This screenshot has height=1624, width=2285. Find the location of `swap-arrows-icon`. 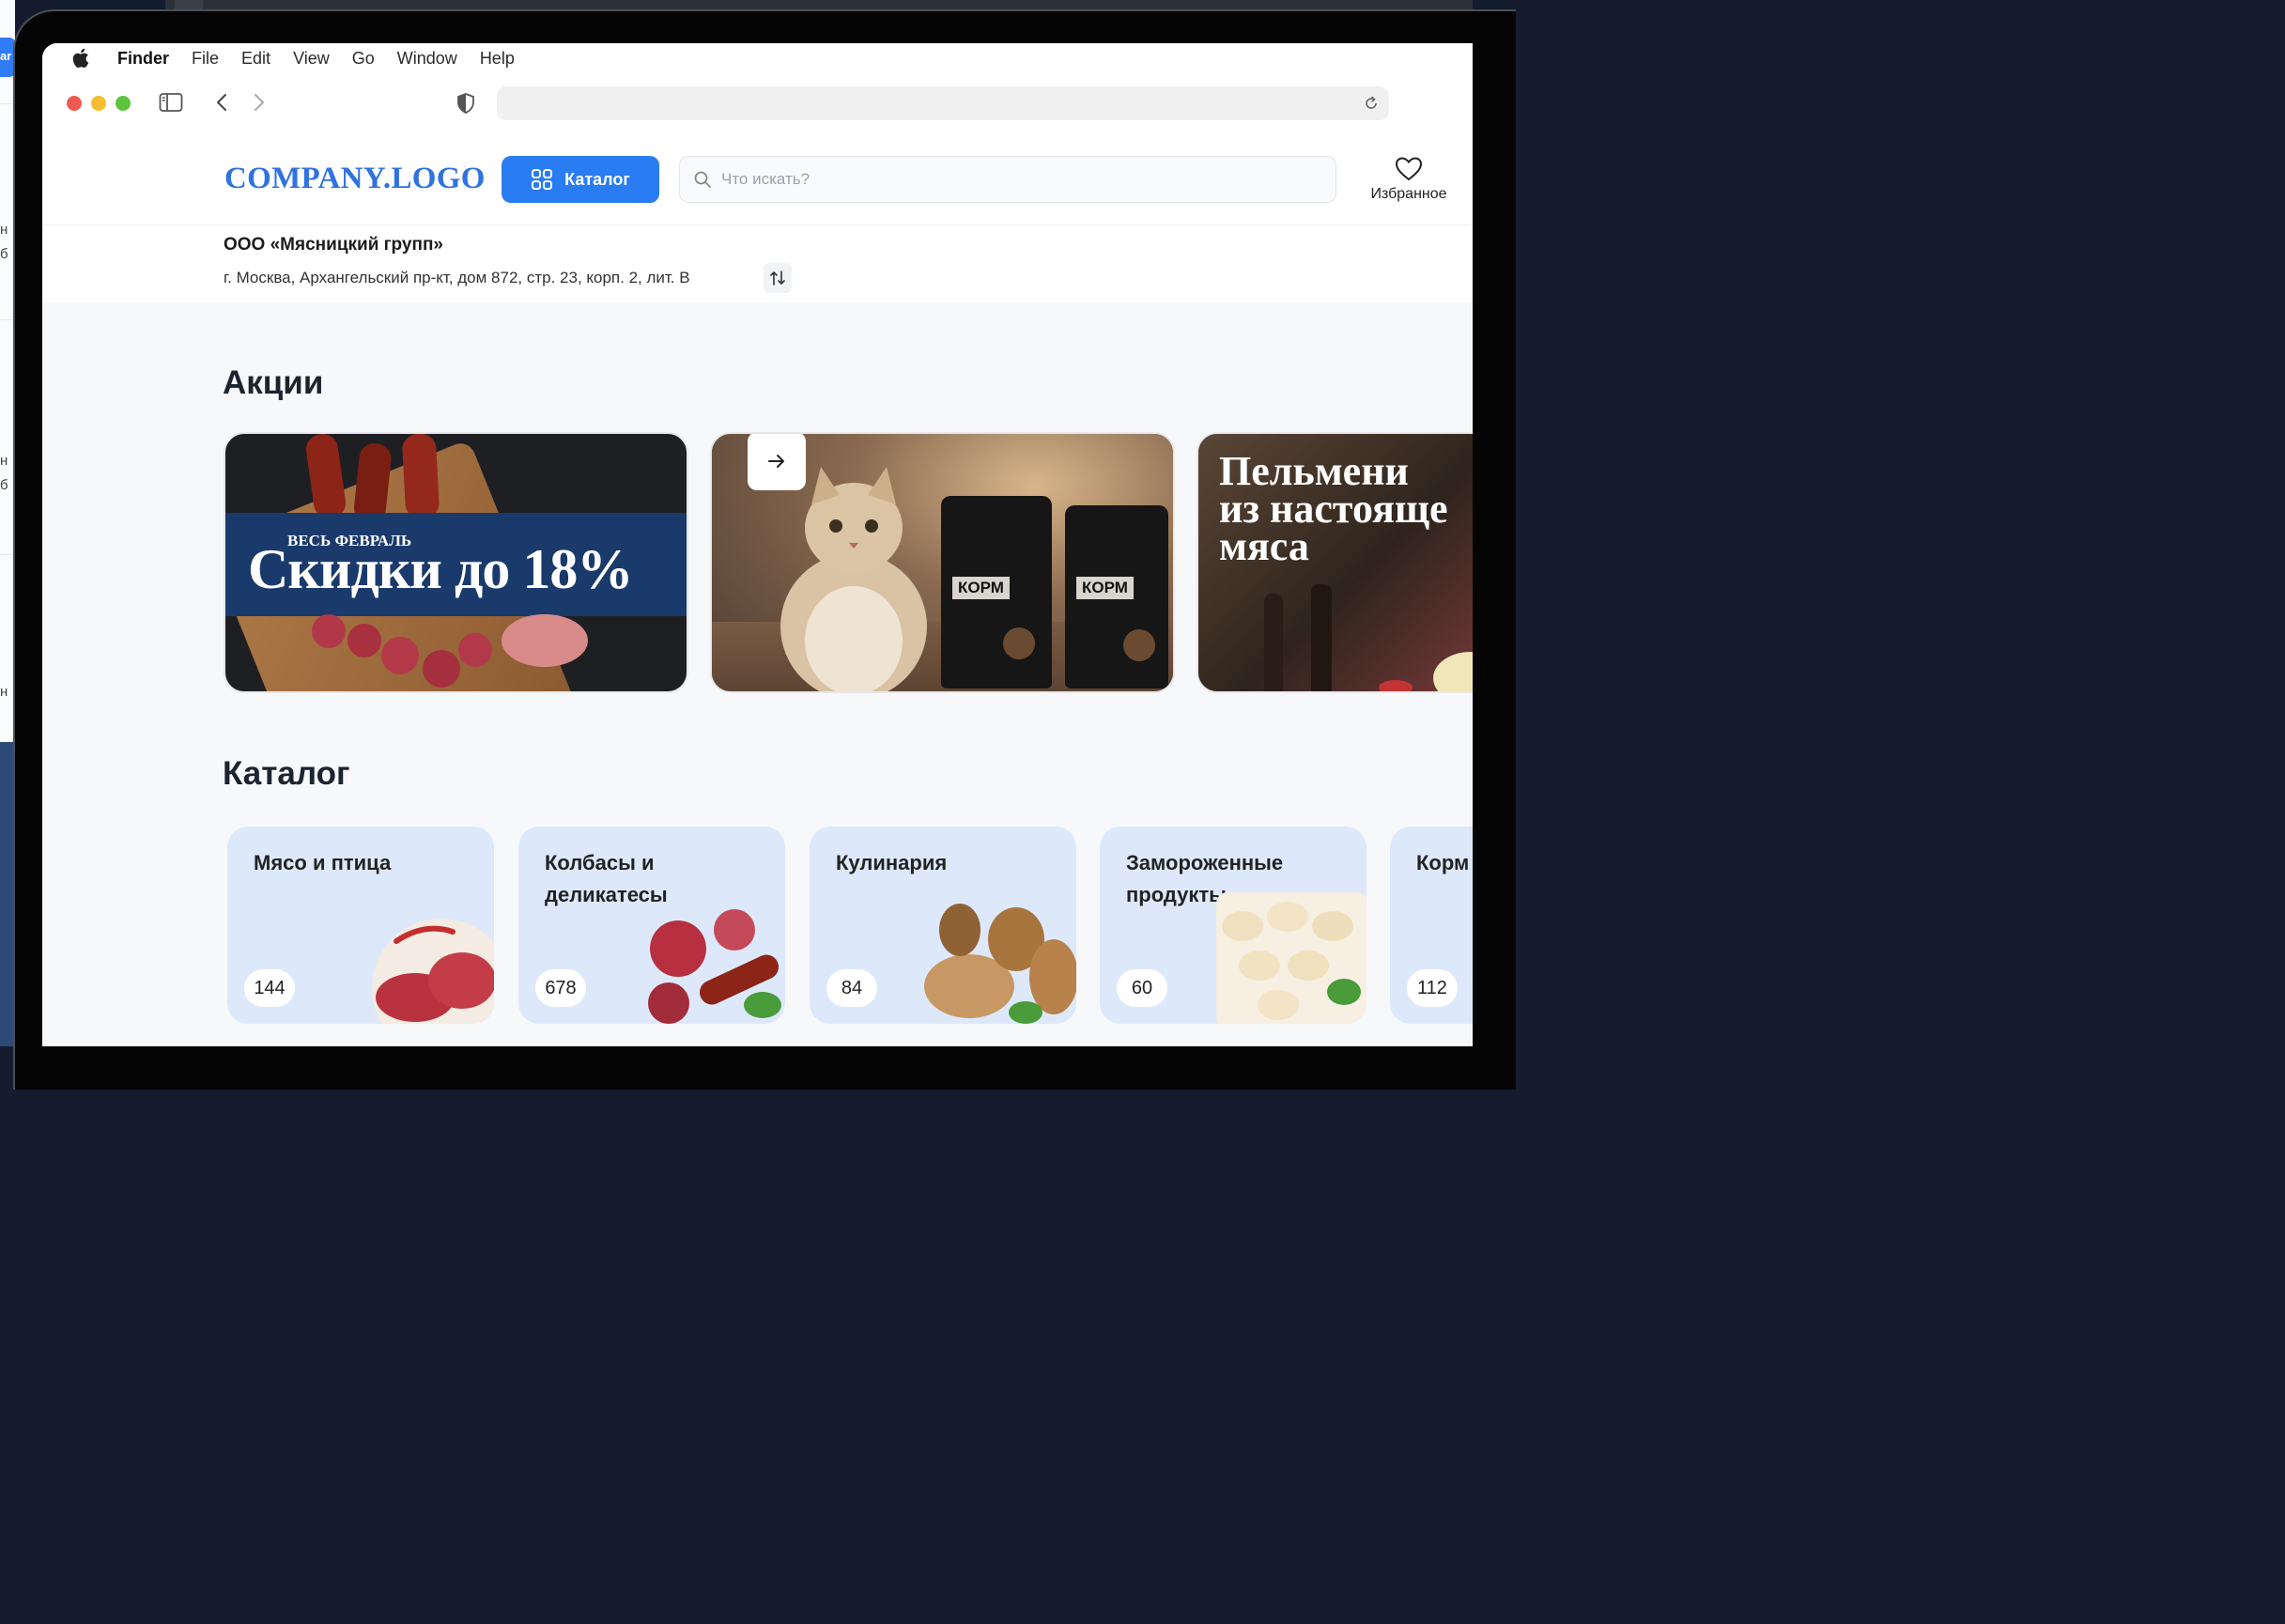

swap-arrows-icon is located at coordinates (777, 278).